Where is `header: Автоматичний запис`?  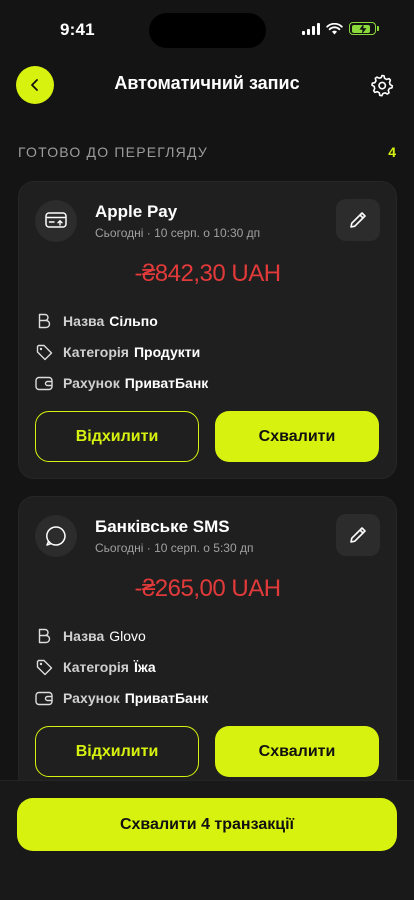
header: Автоматичний запис is located at coordinates (207, 85).